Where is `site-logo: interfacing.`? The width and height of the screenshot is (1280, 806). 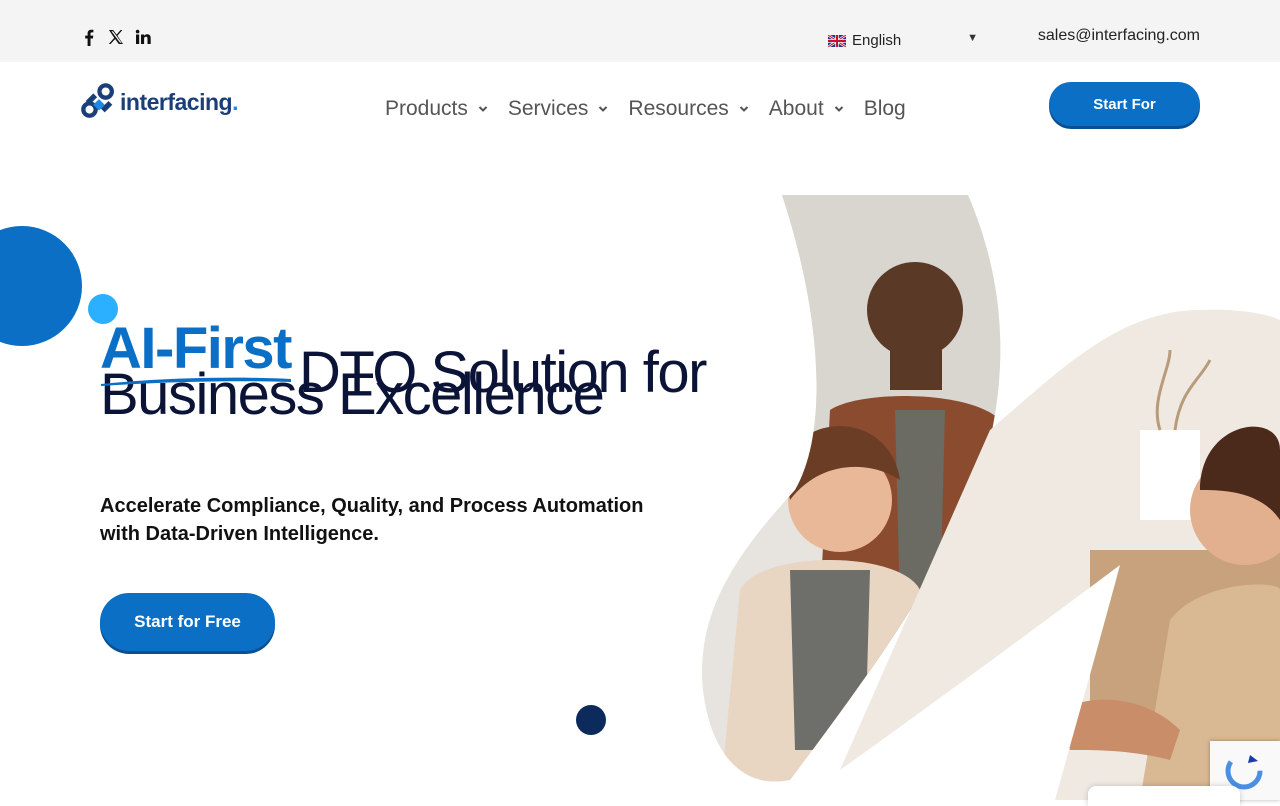 site-logo: interfacing. is located at coordinates (159, 101).